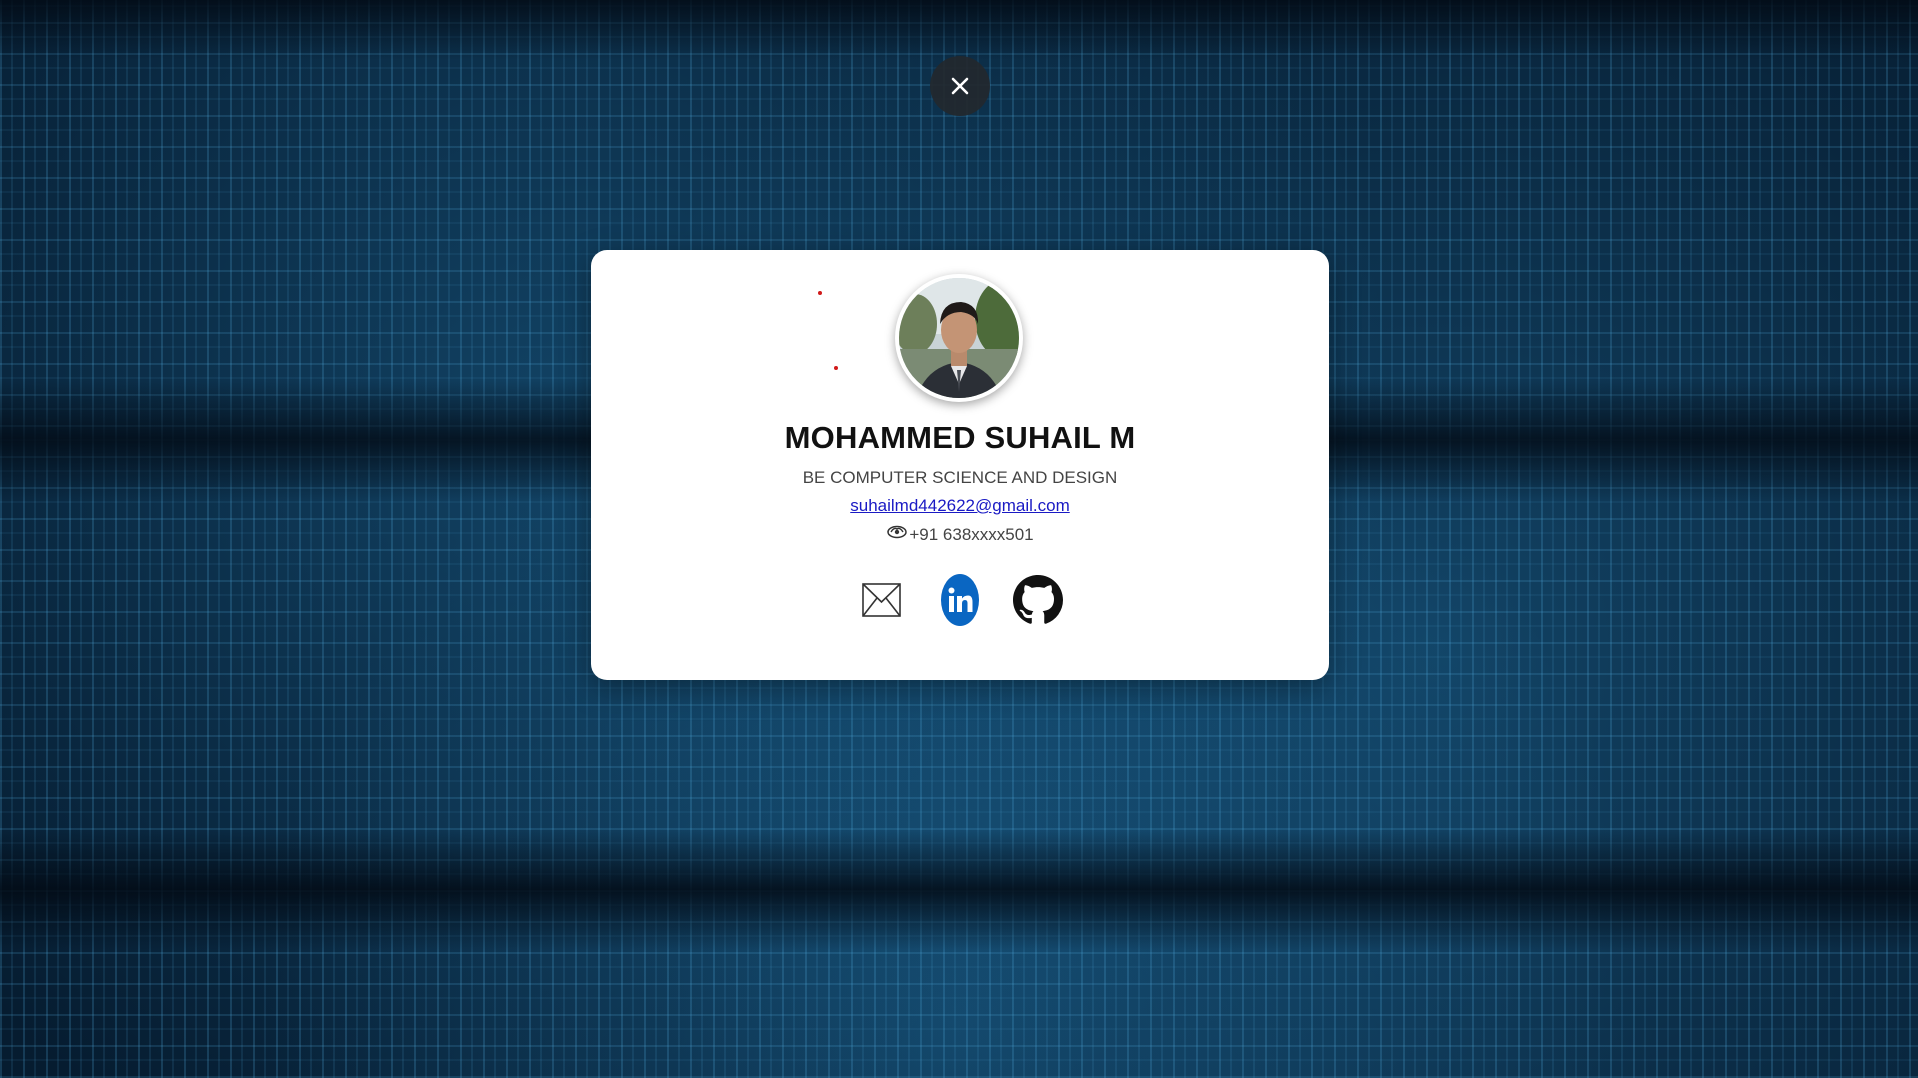  I want to click on phone-icon, so click(897, 532).